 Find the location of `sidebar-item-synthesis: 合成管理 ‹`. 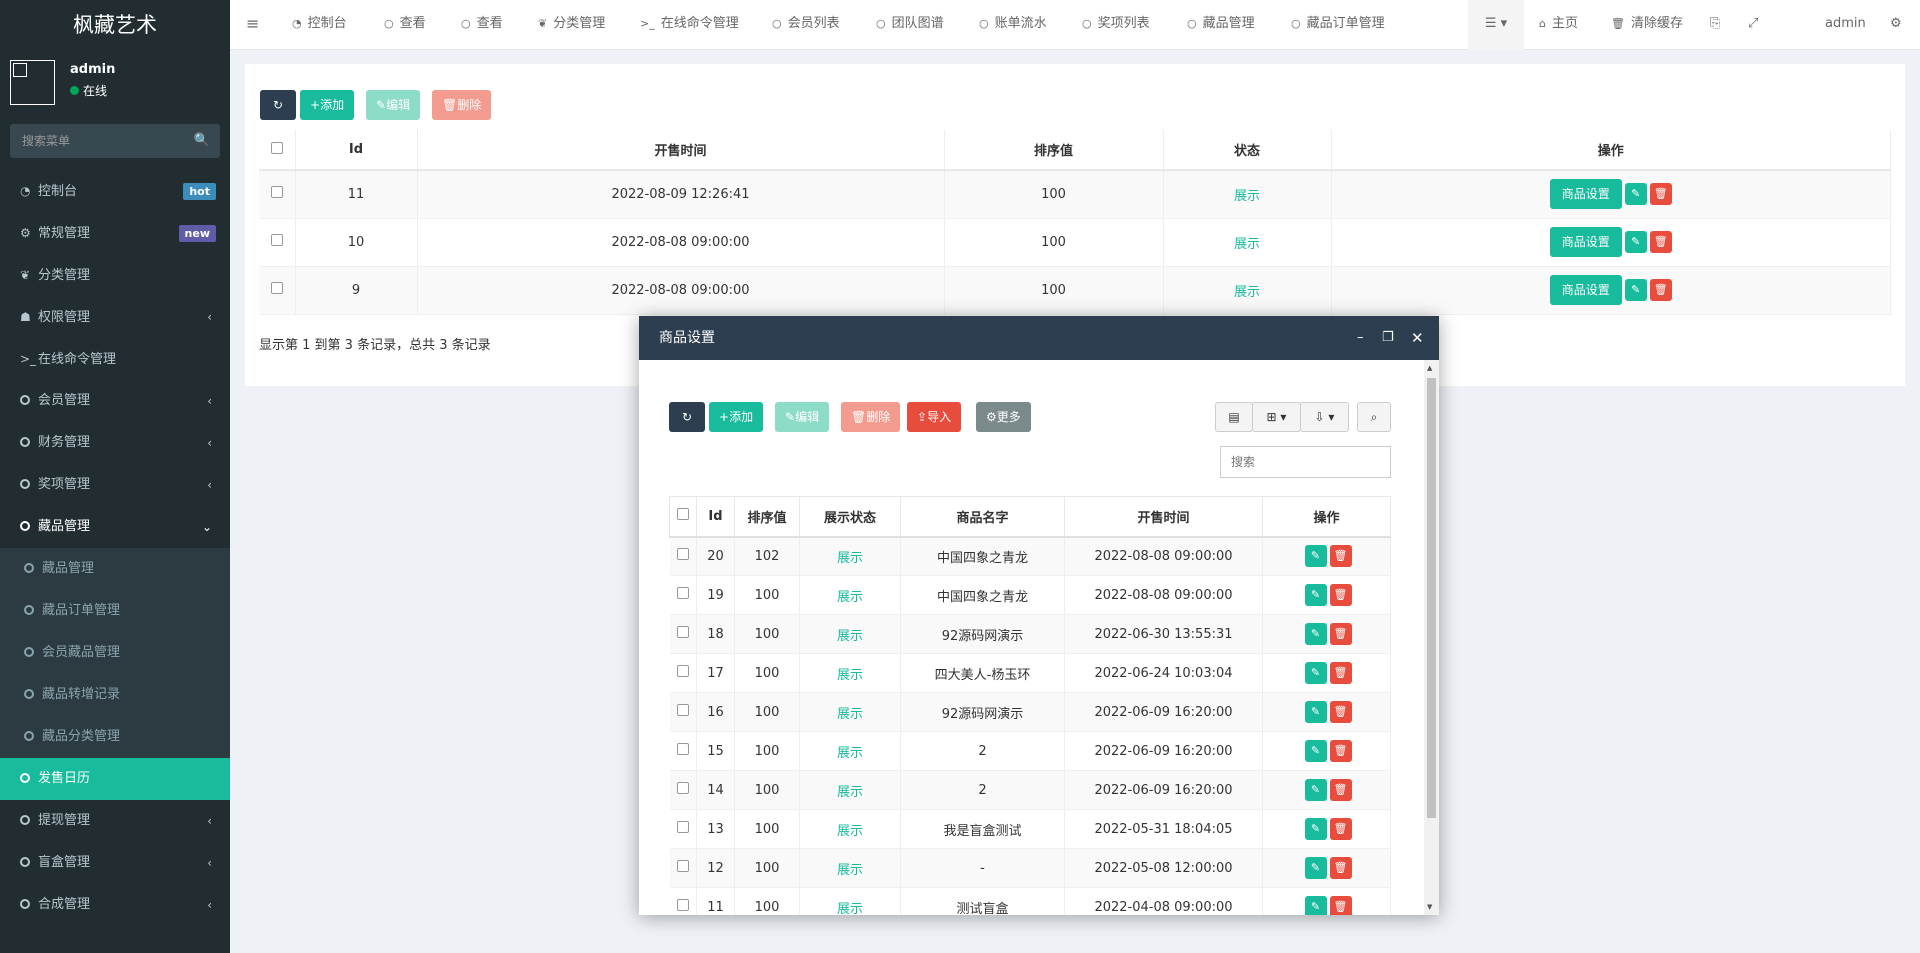

sidebar-item-synthesis: 合成管理 ‹ is located at coordinates (115, 905).